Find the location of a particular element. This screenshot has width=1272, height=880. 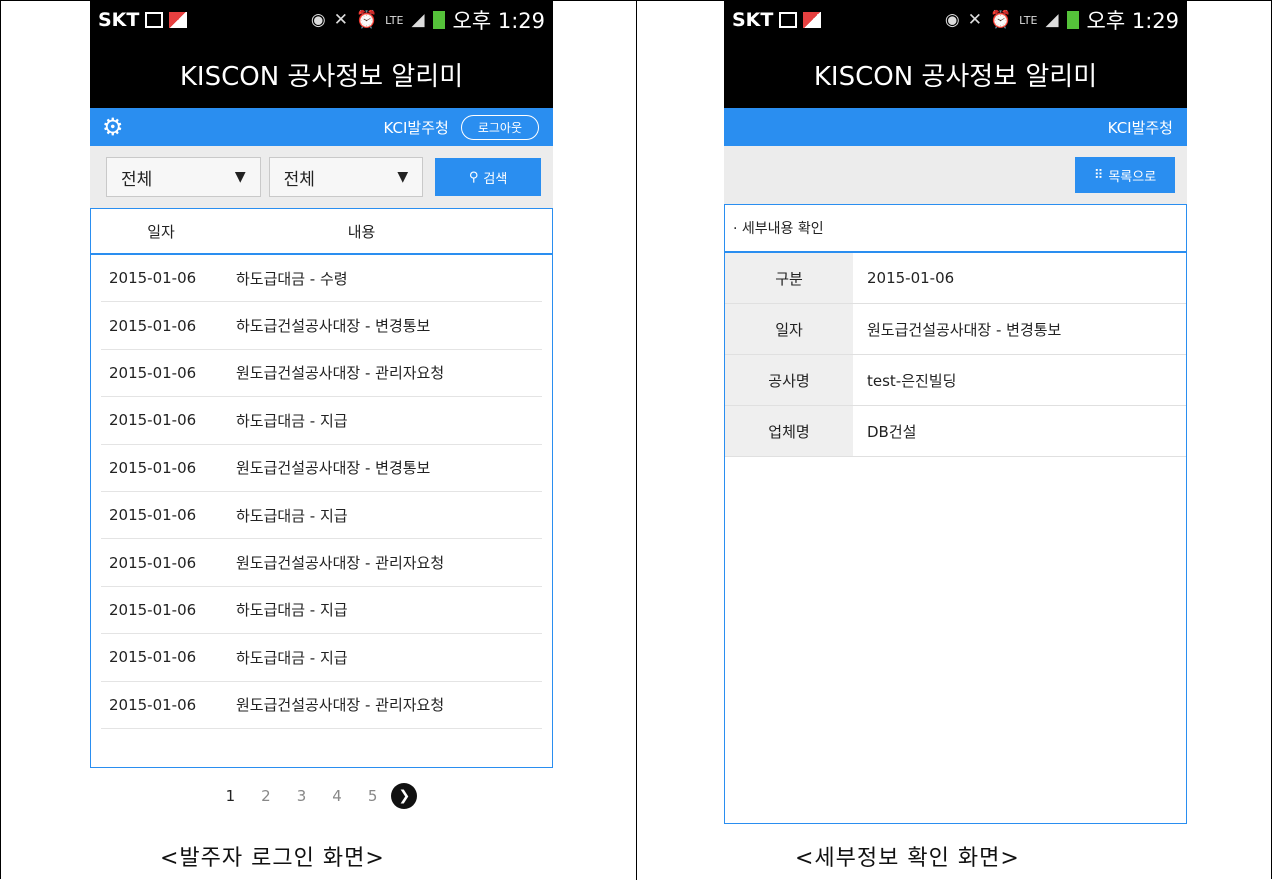

page-4: 4 is located at coordinates (337, 796).